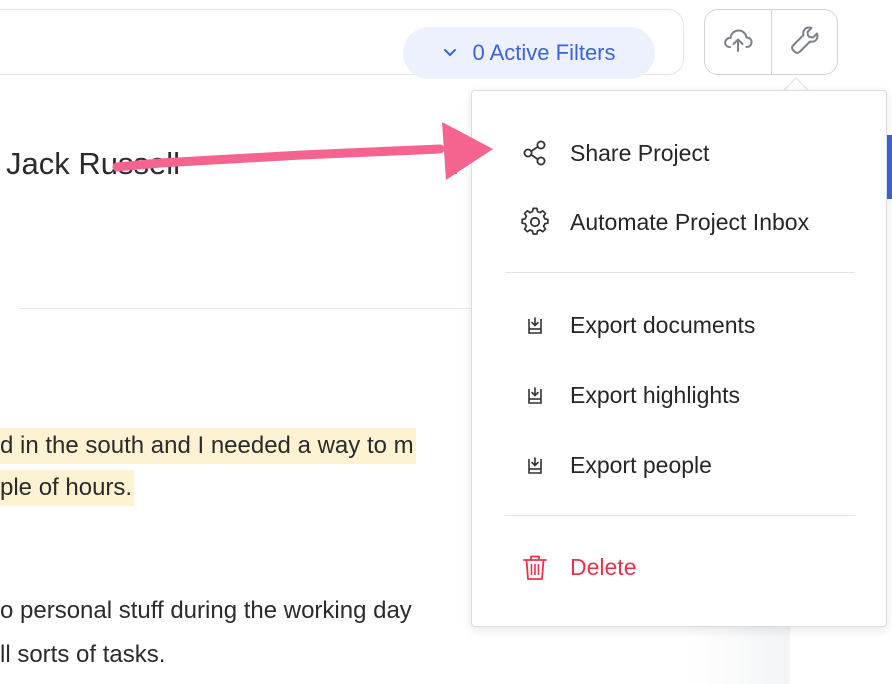 This screenshot has width=892, height=684. Describe the element at coordinates (690, 221) in the screenshot. I see `menu-item-label: Automate Project Inbox` at that location.